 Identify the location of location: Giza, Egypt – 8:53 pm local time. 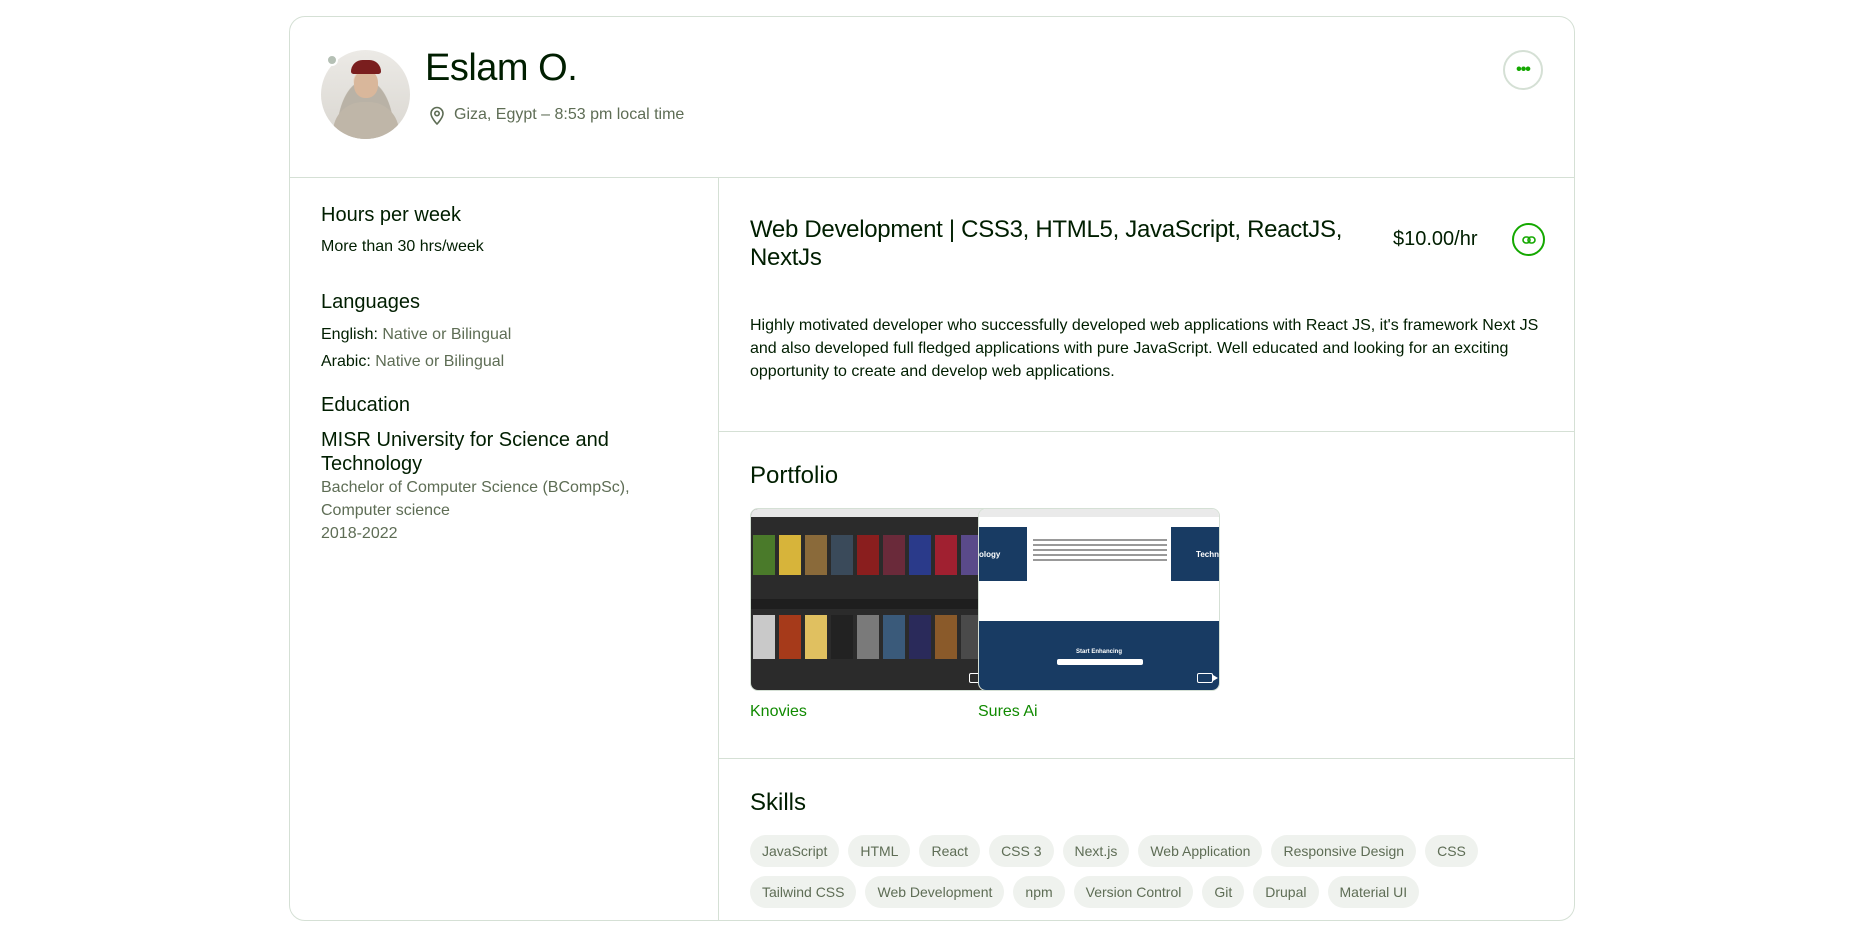
(556, 115).